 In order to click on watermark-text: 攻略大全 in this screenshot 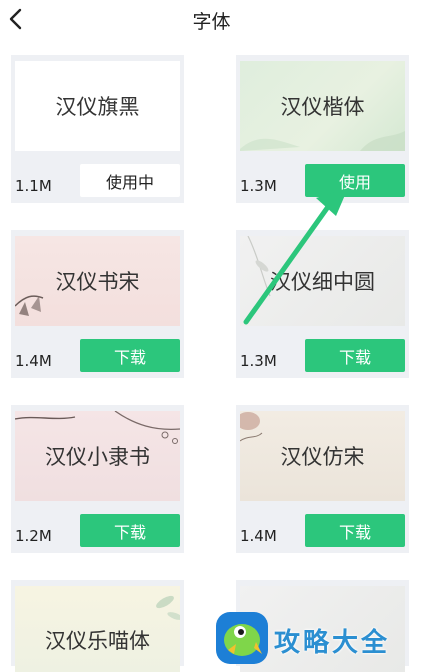, I will do `click(332, 643)`.